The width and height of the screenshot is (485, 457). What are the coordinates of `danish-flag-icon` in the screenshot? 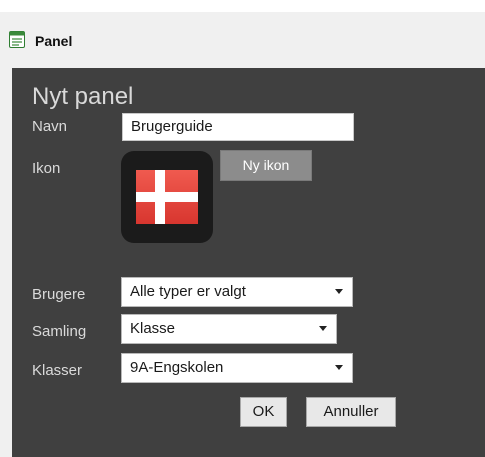 It's located at (167, 197).